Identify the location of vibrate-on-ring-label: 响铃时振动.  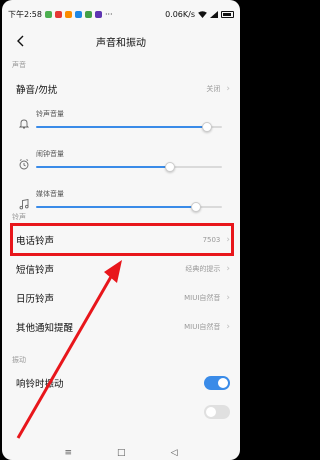
(40, 384).